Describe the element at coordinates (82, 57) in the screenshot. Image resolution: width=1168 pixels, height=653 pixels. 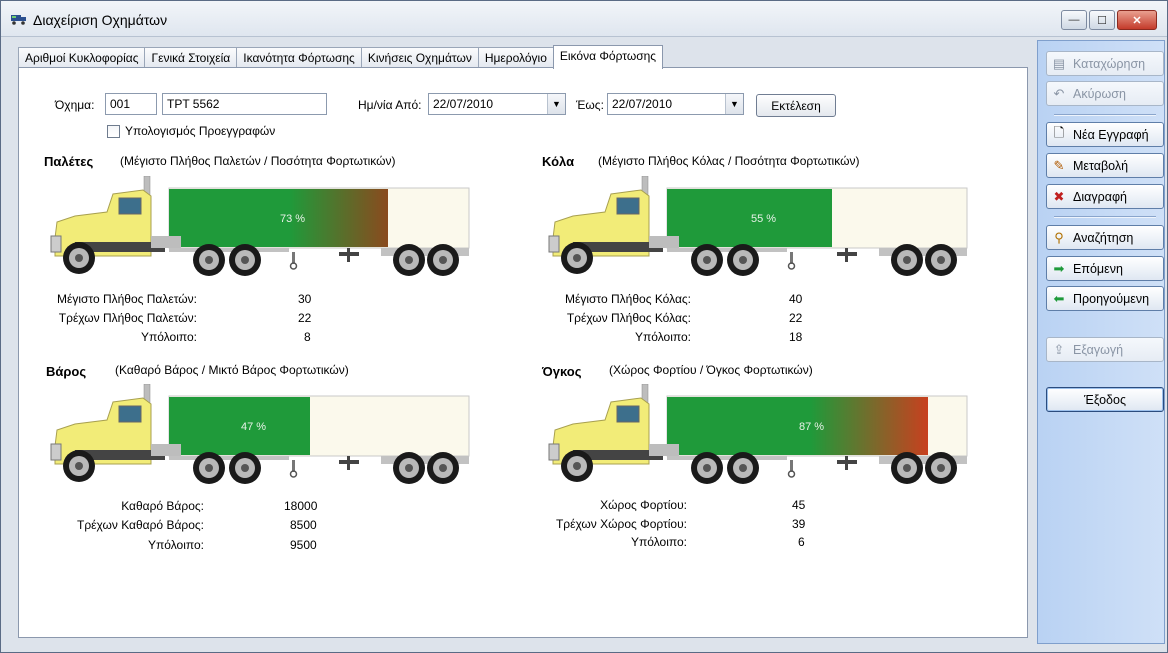
I see `tab-registration-numbers: Αριθμοί Κυκλοφορίας` at that location.